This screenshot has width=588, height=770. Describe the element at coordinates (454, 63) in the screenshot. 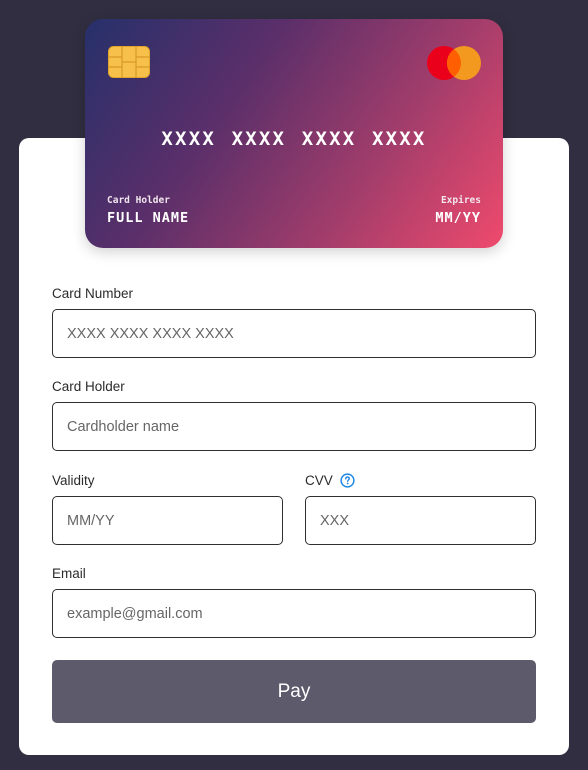

I see `mastercard-logo-icon` at that location.